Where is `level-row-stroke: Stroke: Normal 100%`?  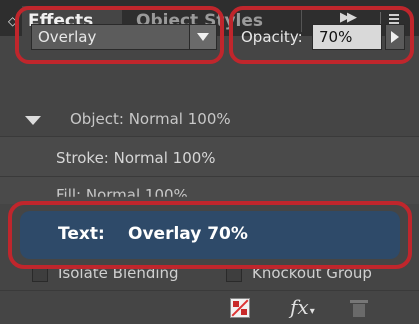
level-row-stroke: Stroke: Normal 100% is located at coordinates (209, 156).